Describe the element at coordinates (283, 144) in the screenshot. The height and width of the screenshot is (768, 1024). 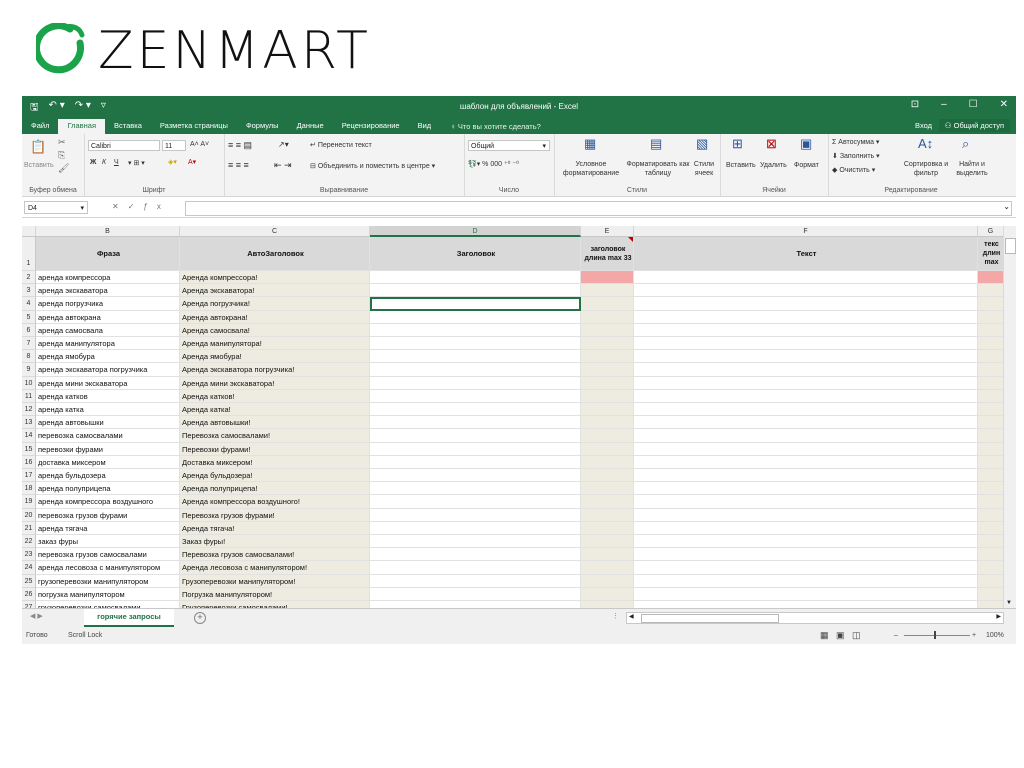
I see `orientation-icon: ↗▾` at that location.